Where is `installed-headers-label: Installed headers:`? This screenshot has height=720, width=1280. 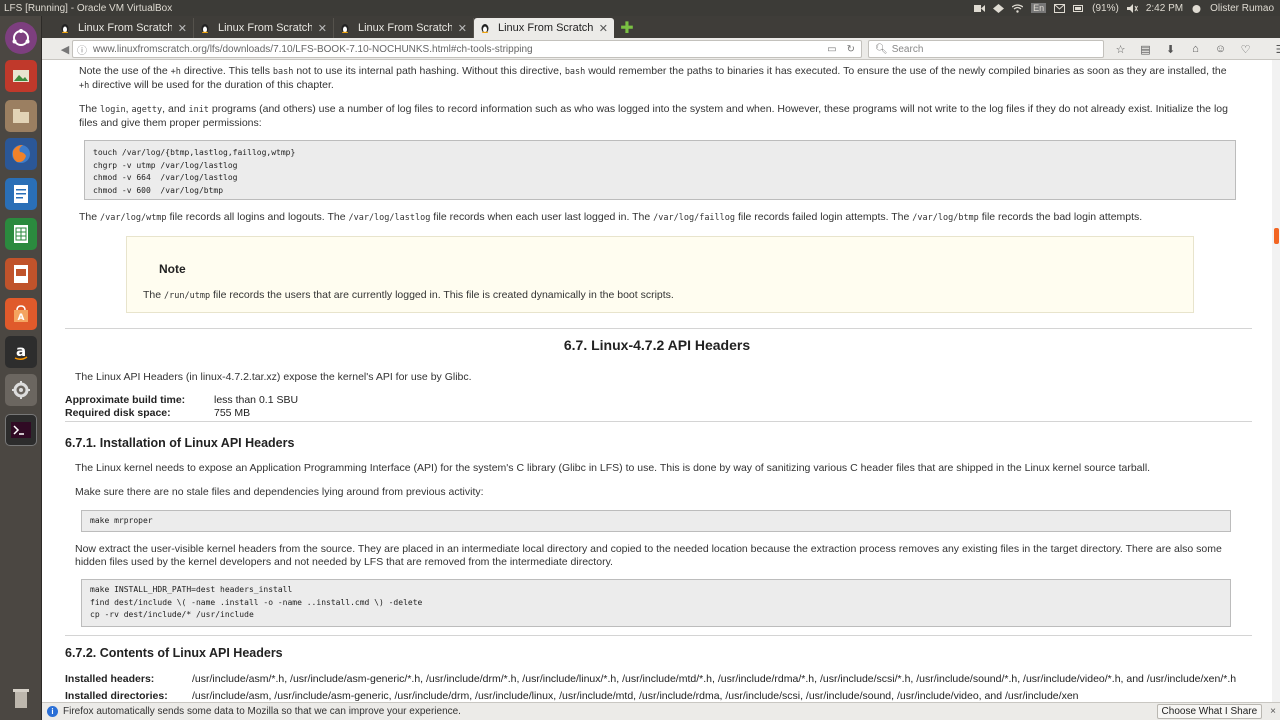 installed-headers-label: Installed headers: is located at coordinates (110, 679).